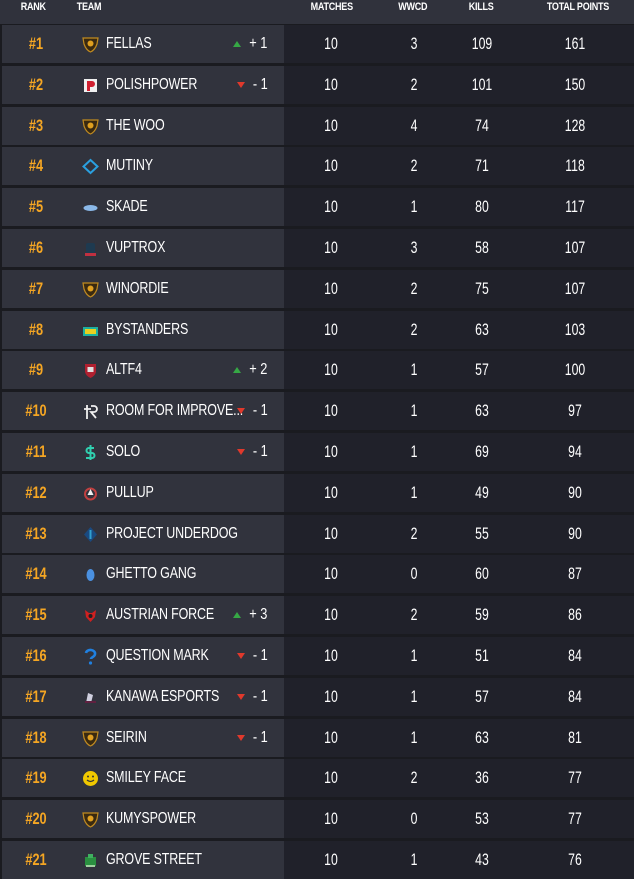 The width and height of the screenshot is (634, 879). Describe the element at coordinates (317, 288) in the screenshot. I see `table-row: #7 WINORDIE 10 2 75 107` at that location.